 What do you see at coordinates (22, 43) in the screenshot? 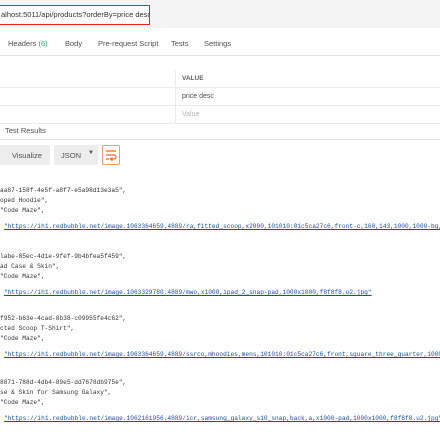
I see `tab-headers-label: Headers` at bounding box center [22, 43].